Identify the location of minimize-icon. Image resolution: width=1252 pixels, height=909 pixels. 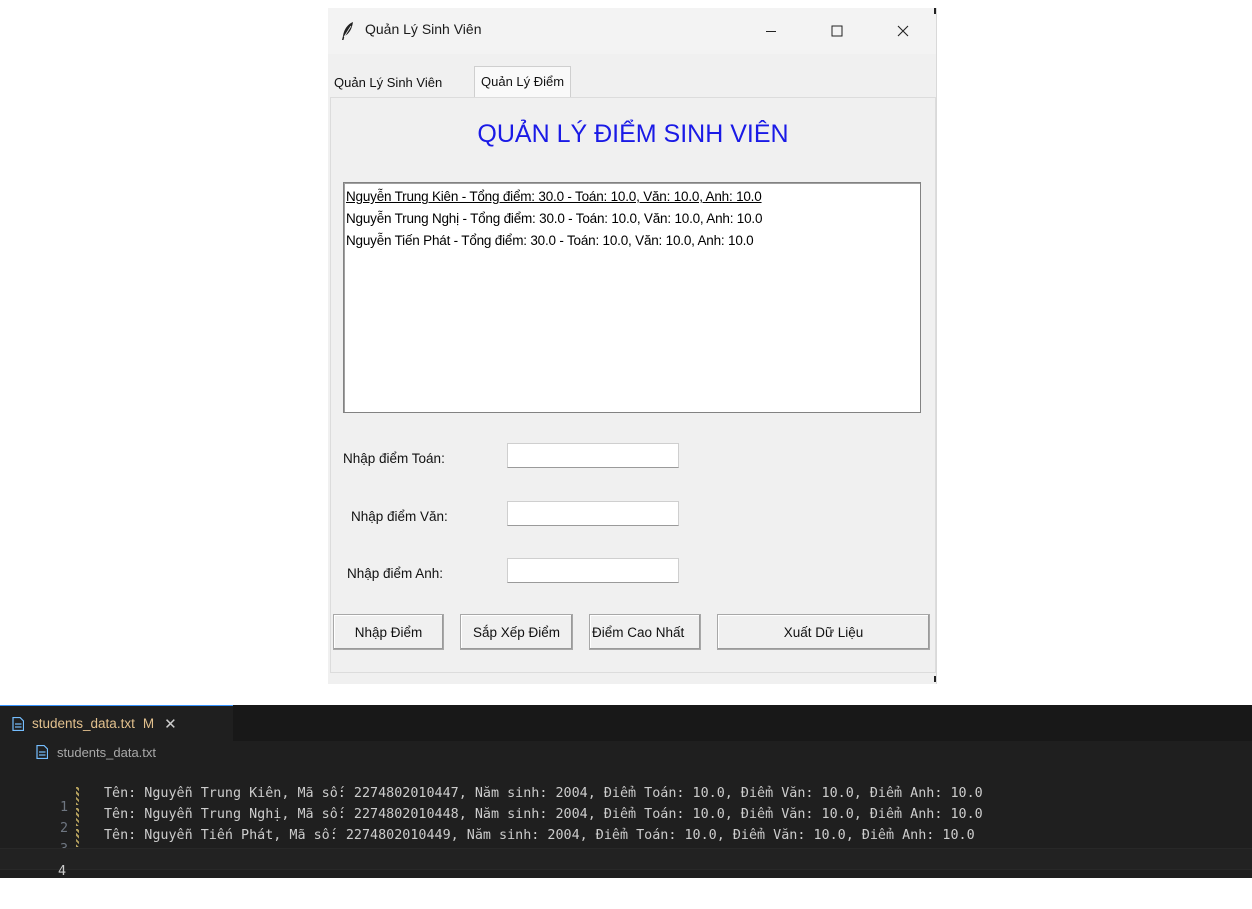
(771, 31).